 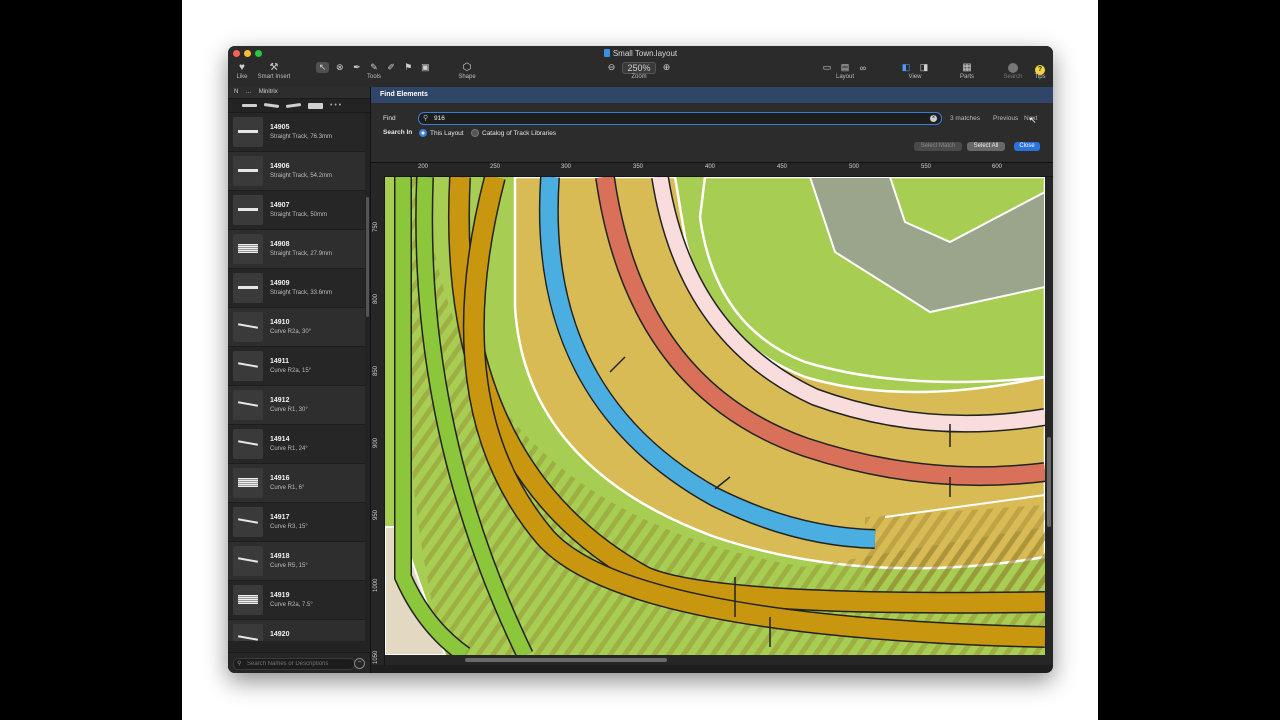 What do you see at coordinates (315, 105) in the screenshot?
I see `double-track-shape-icon` at bounding box center [315, 105].